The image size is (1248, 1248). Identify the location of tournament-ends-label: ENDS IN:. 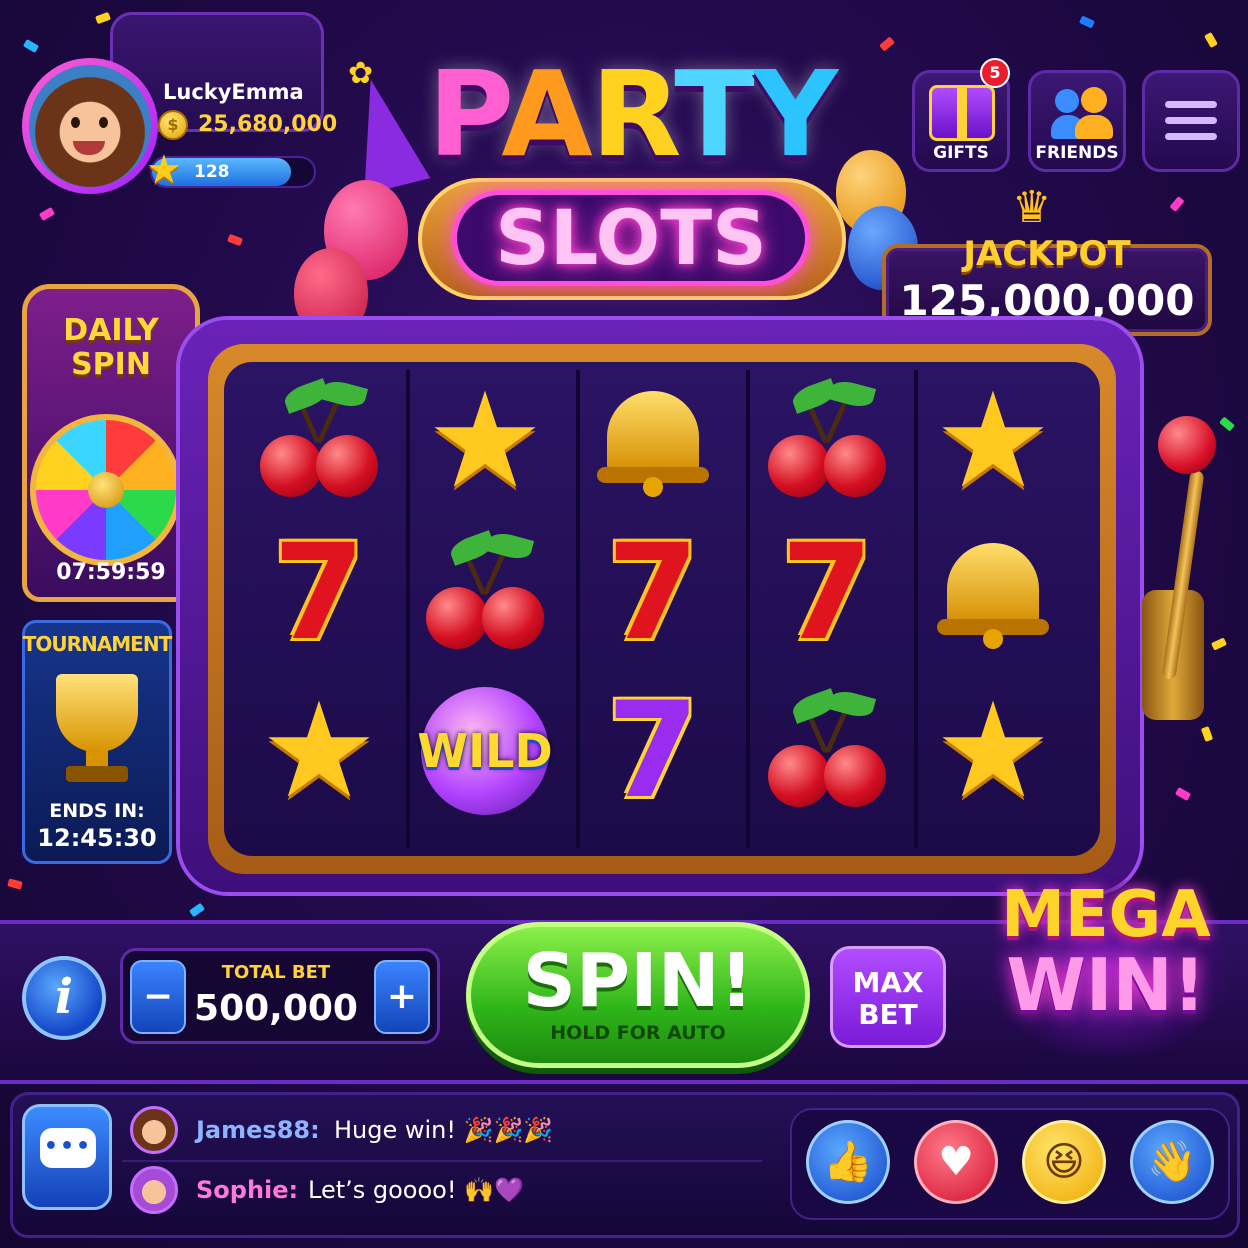
(97, 811).